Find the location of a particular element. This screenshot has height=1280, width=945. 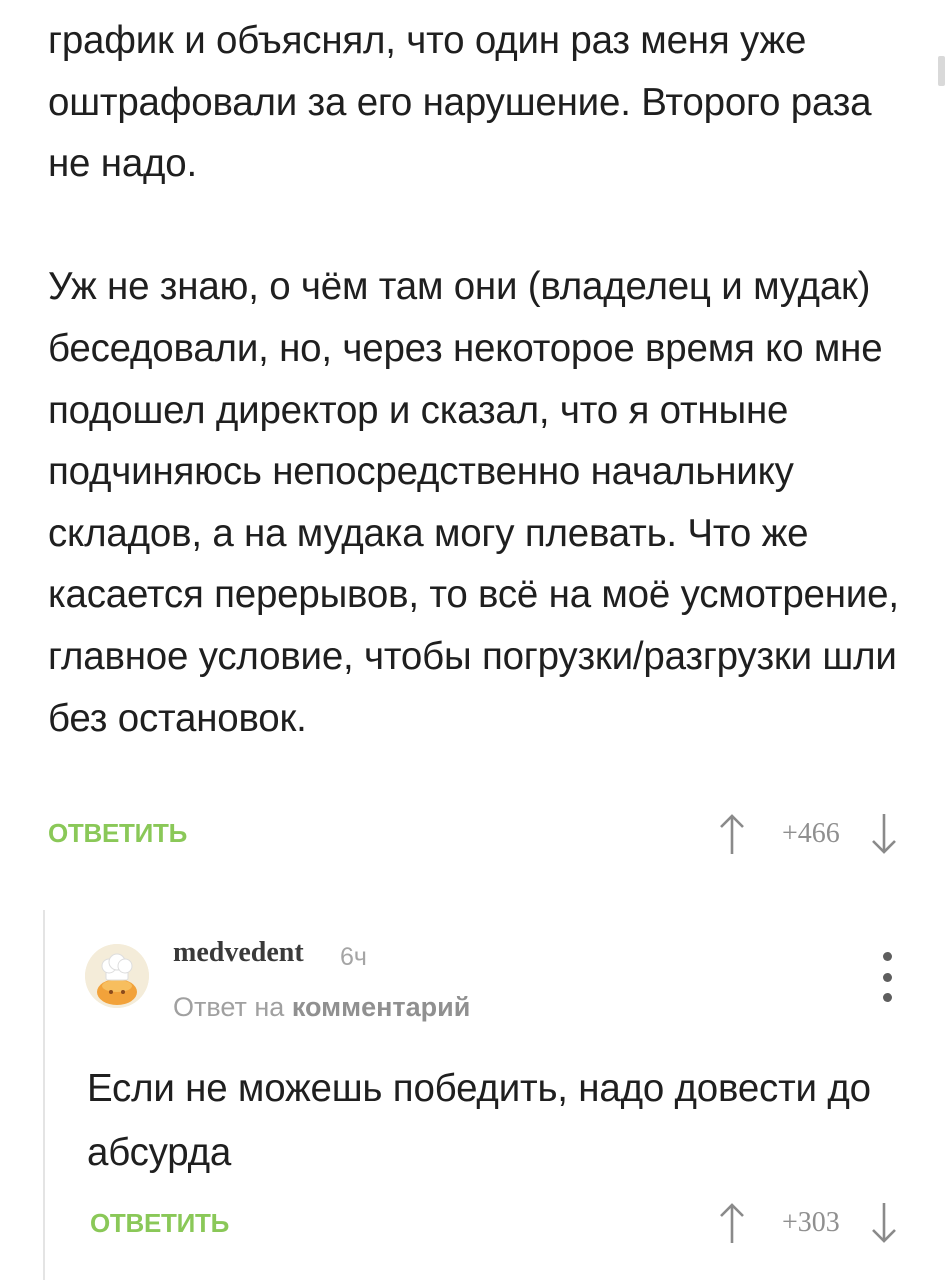

chef-avatar-icon is located at coordinates (117, 976).